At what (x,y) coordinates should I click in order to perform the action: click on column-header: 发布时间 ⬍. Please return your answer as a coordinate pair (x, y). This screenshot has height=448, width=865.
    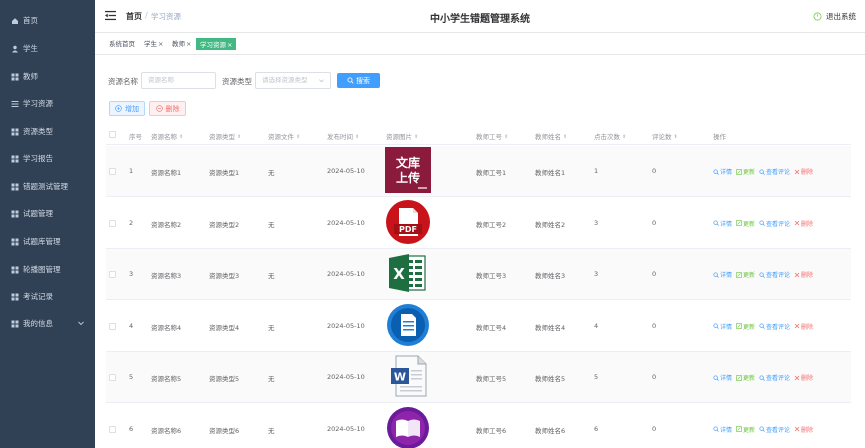
    Looking at the image, I should click on (343, 136).